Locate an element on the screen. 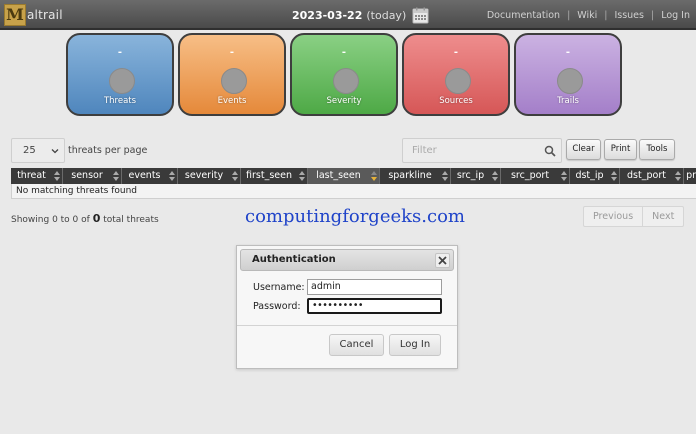  counter-label: Severity is located at coordinates (344, 101).